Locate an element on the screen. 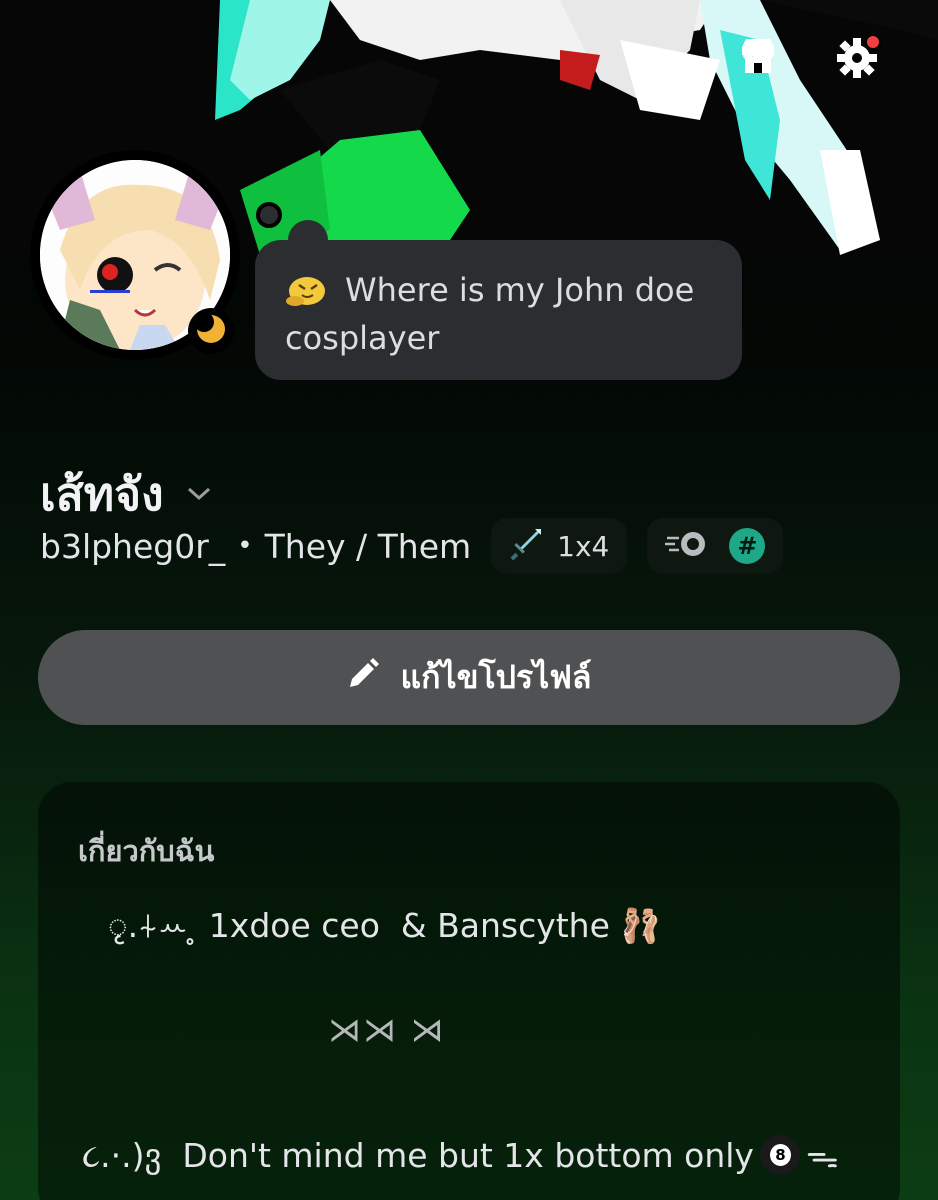 The image size is (938, 1200). moon-idle-icon is located at coordinates (210, 330).